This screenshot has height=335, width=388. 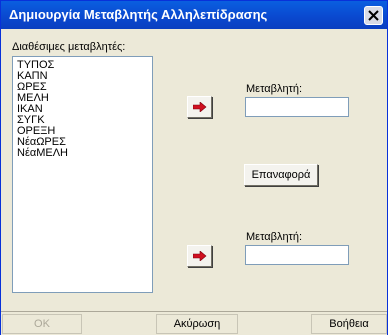 I want to click on help-button: Βοήθεια, so click(x=349, y=324).